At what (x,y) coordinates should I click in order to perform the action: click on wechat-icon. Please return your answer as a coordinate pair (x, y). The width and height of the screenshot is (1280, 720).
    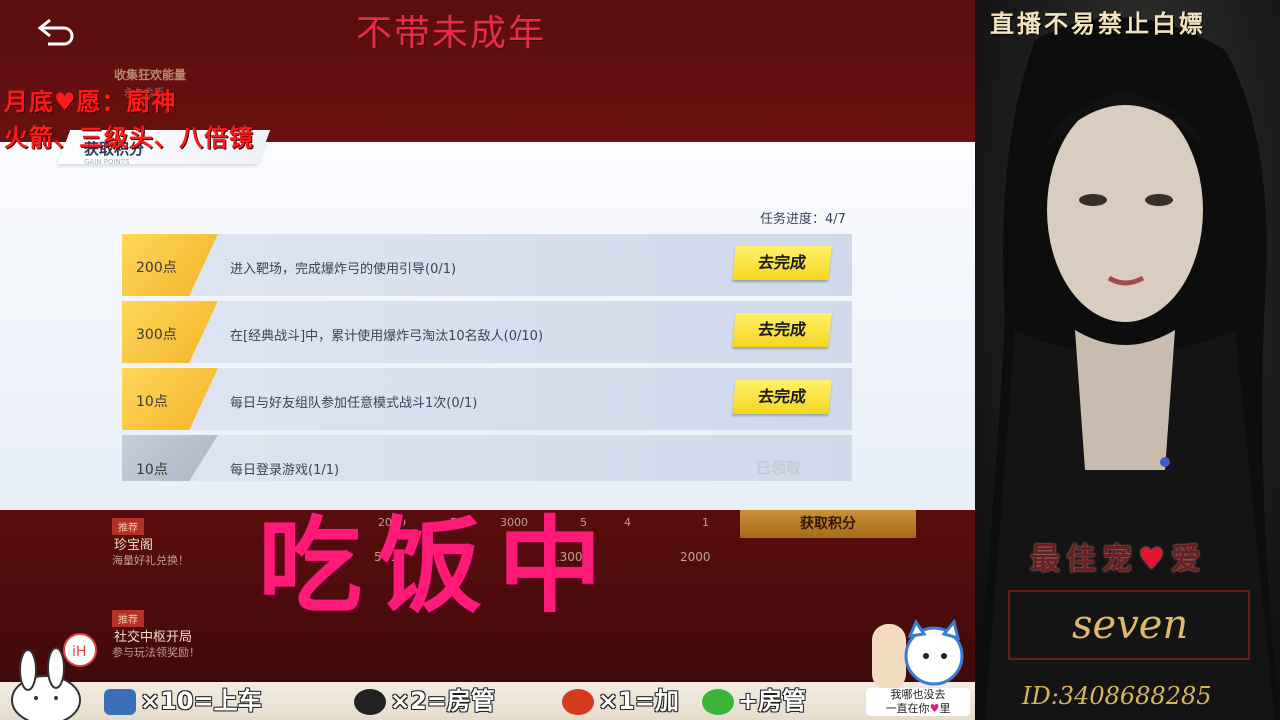
    Looking at the image, I should click on (718, 702).